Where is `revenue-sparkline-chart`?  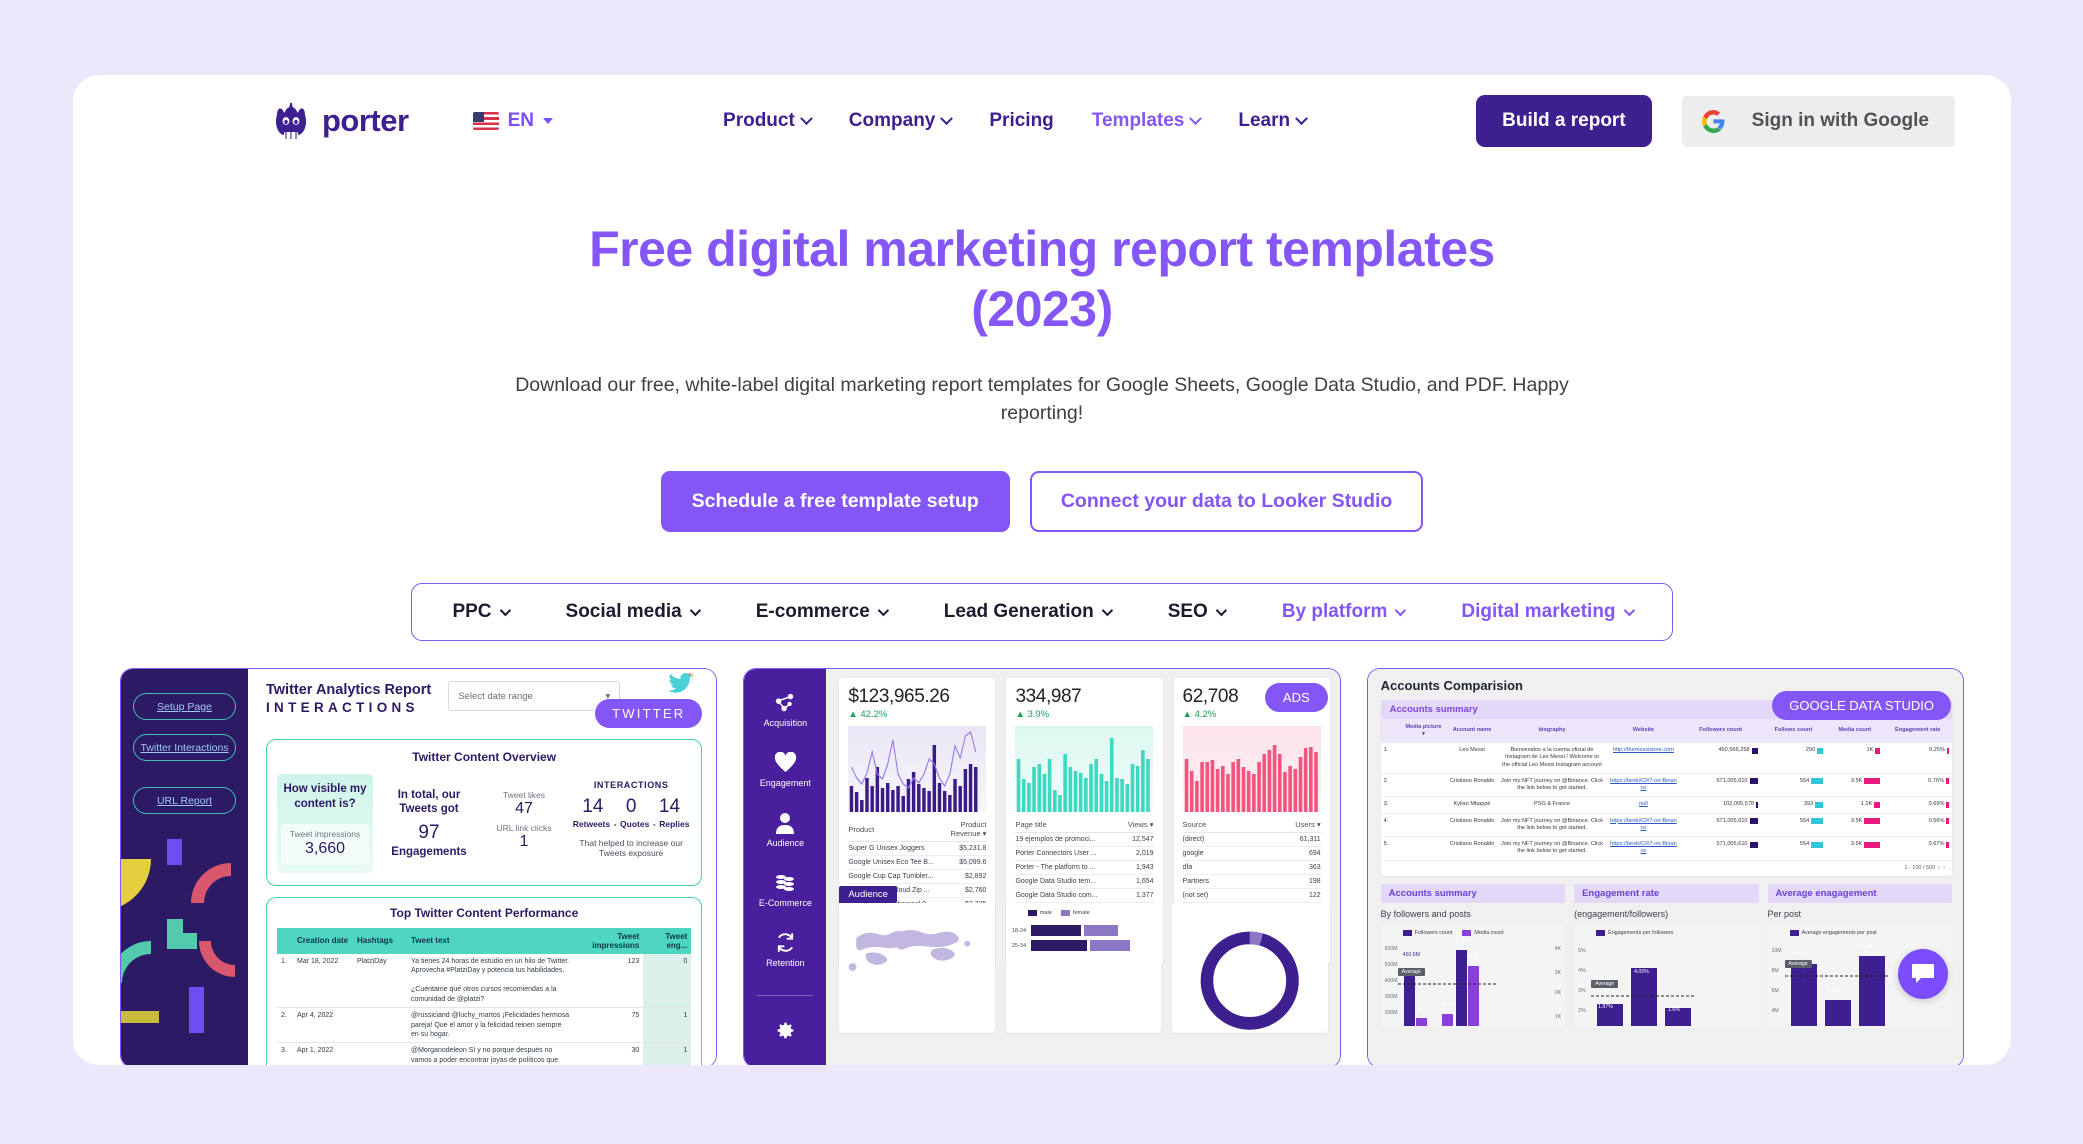 revenue-sparkline-chart is located at coordinates (917, 769).